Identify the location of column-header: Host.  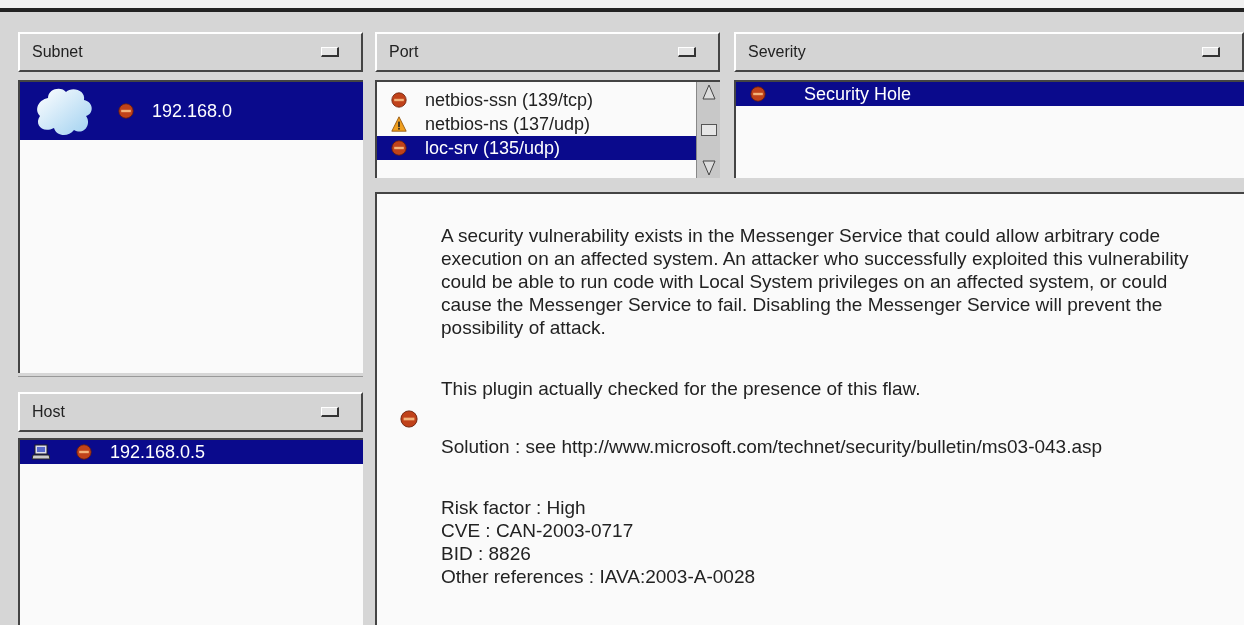
(190, 412).